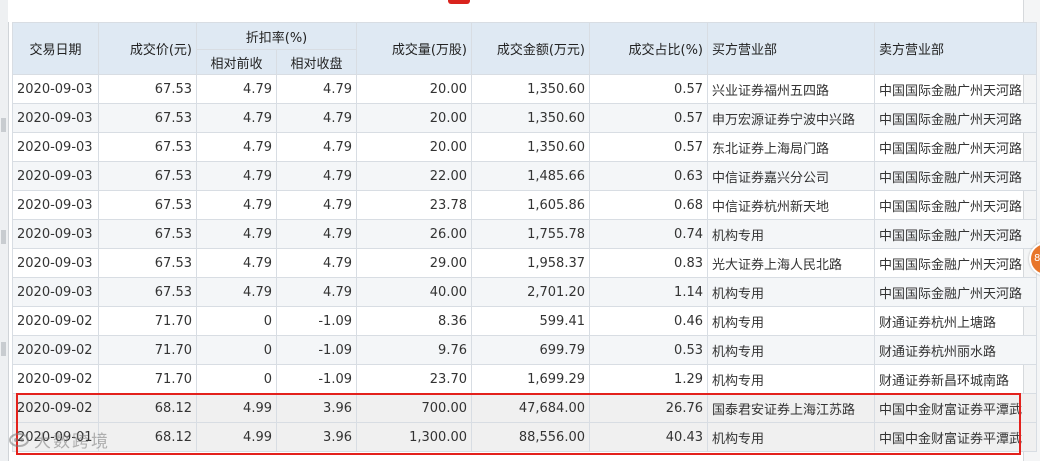 This screenshot has height=461, width=1040. What do you see at coordinates (648, 408) in the screenshot?
I see `cell-share: 26.76` at bounding box center [648, 408].